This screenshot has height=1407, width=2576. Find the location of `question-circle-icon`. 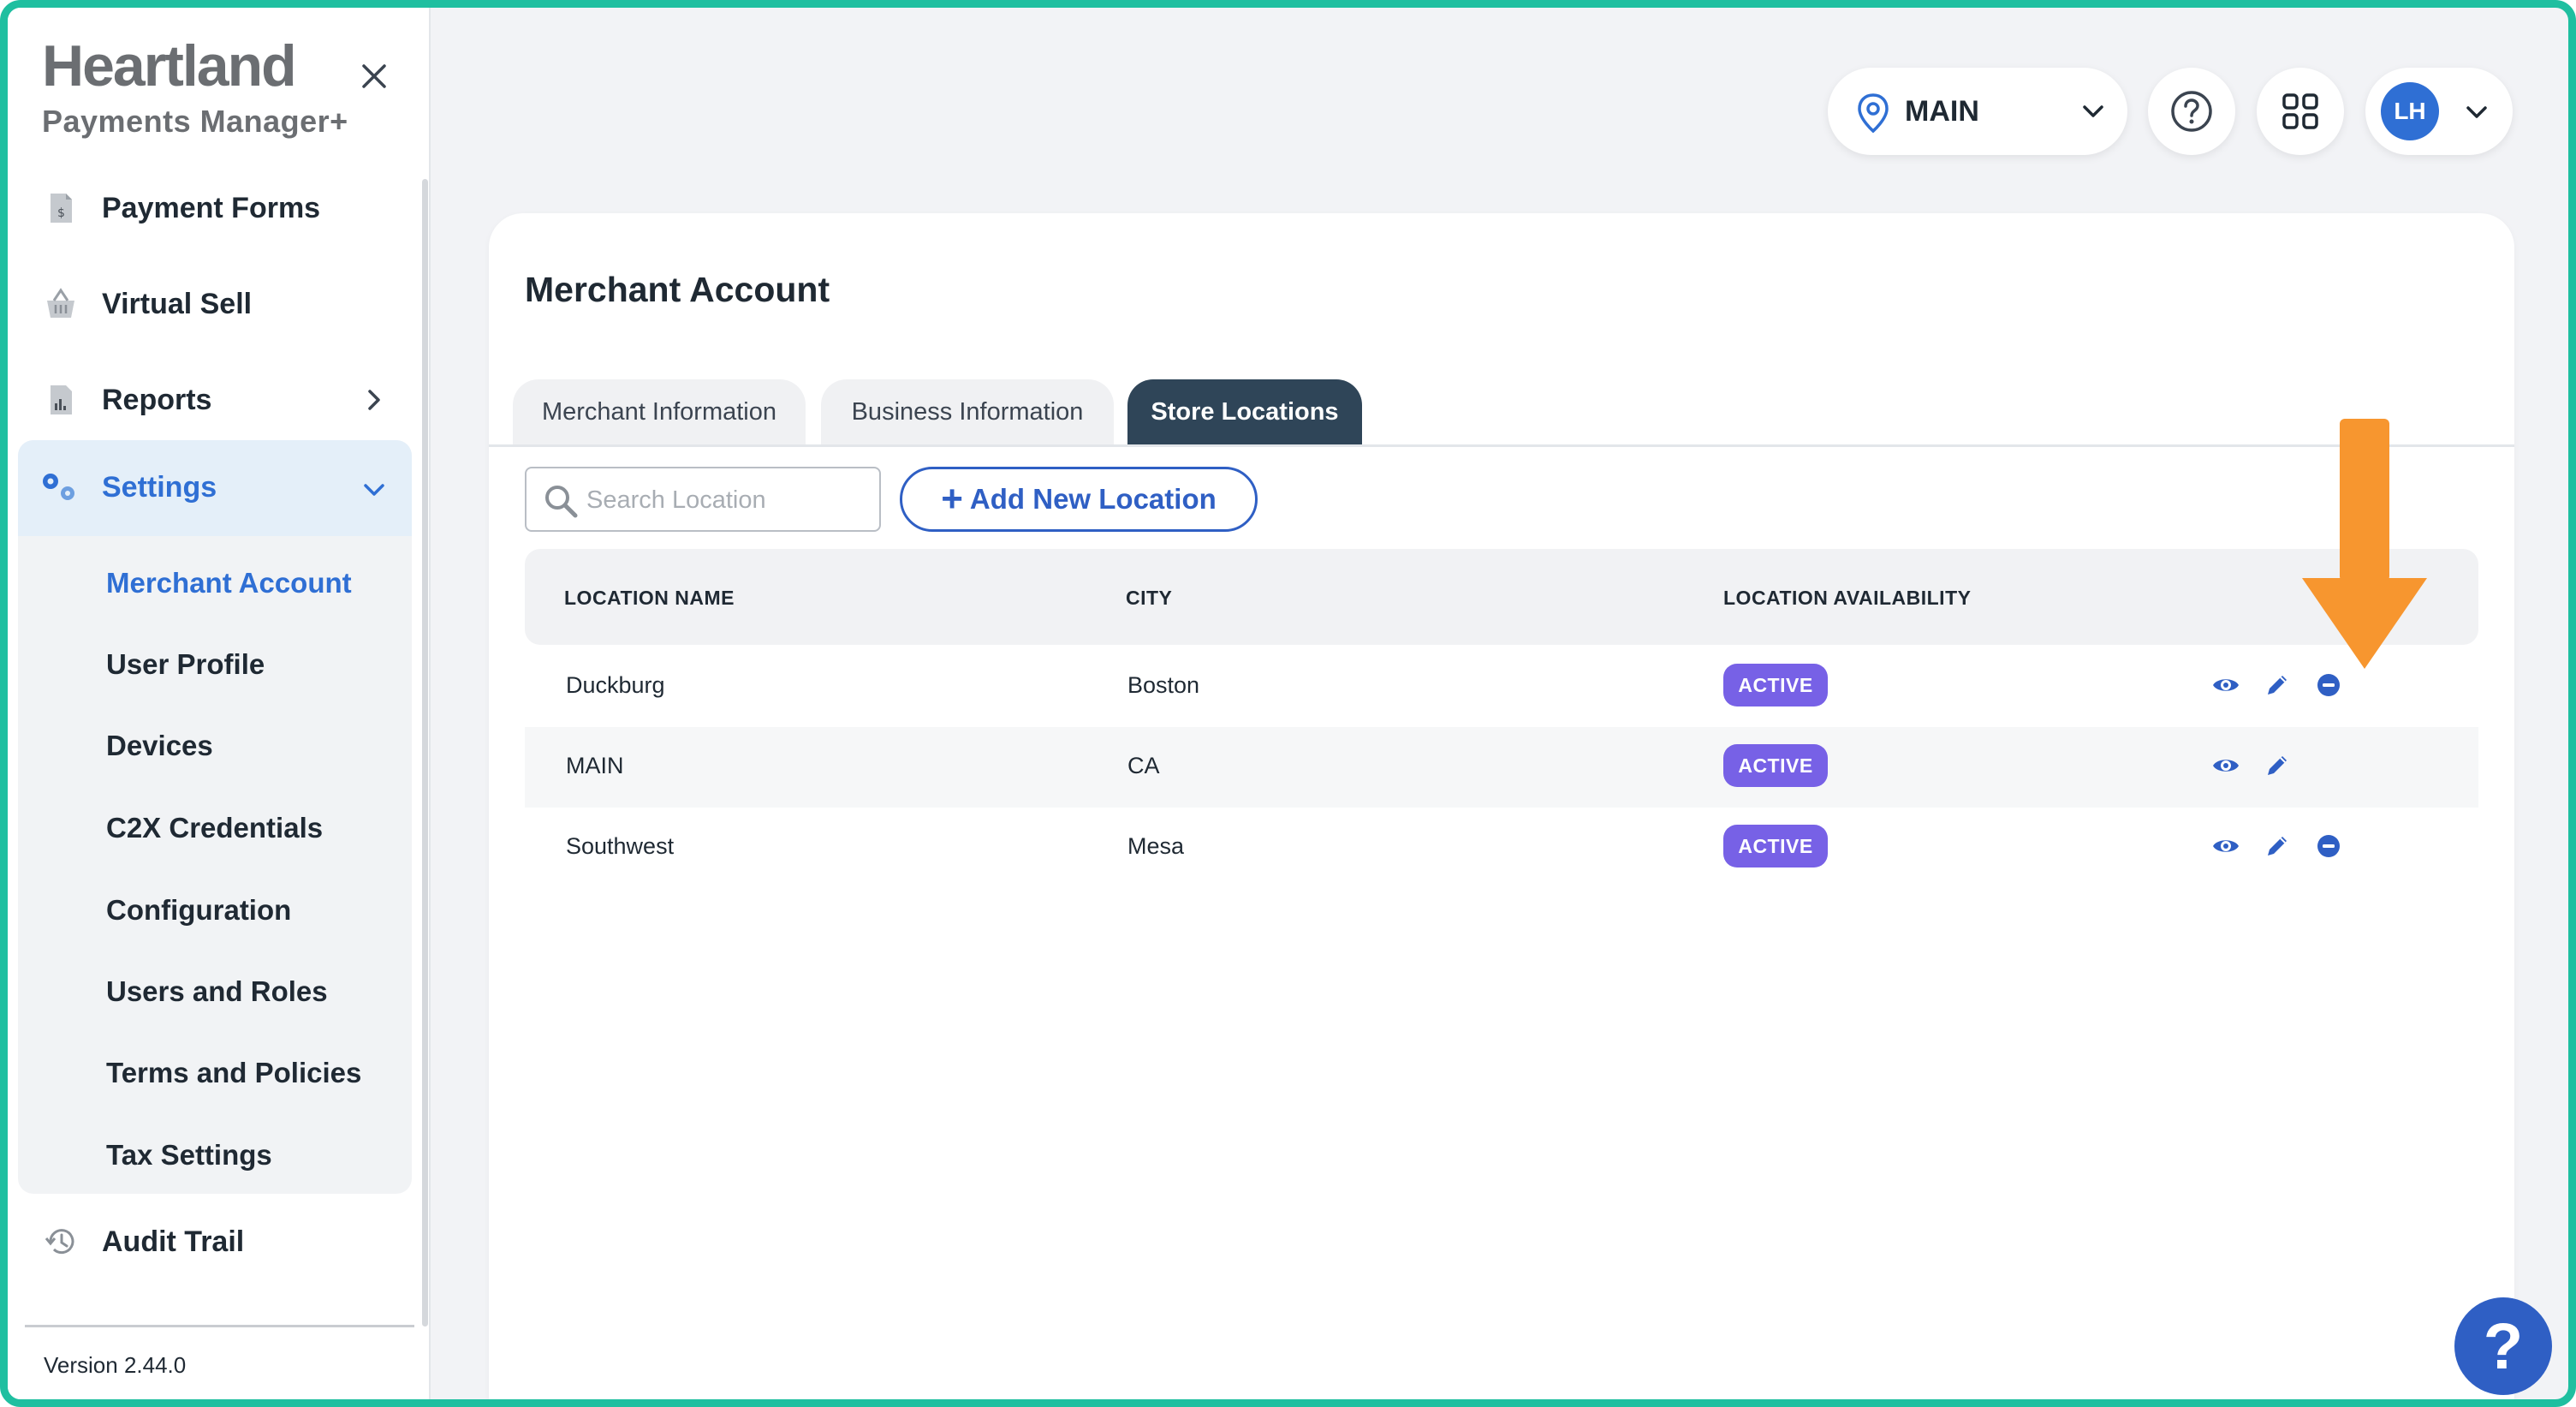

question-circle-icon is located at coordinates (2191, 111).